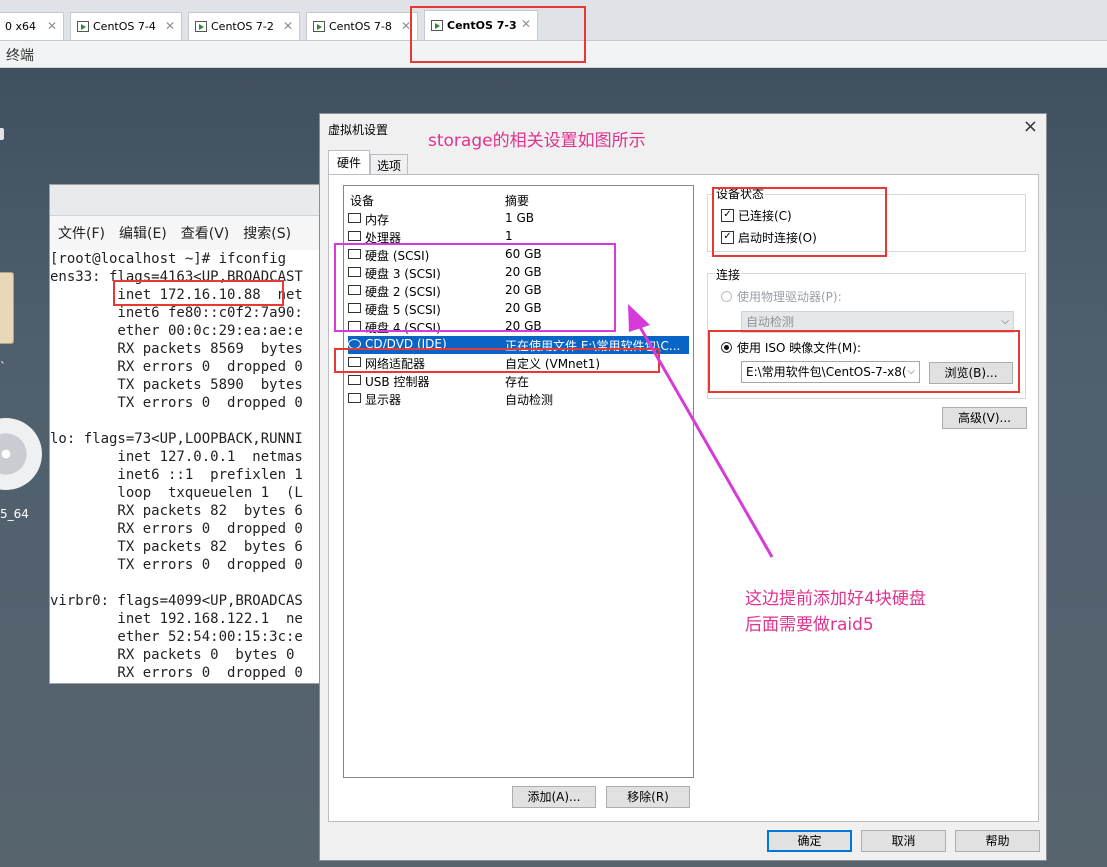 Image resolution: width=1107 pixels, height=867 pixels. Describe the element at coordinates (176, 385) in the screenshot. I see `terminal-line: TX packets 5890 bytes` at that location.